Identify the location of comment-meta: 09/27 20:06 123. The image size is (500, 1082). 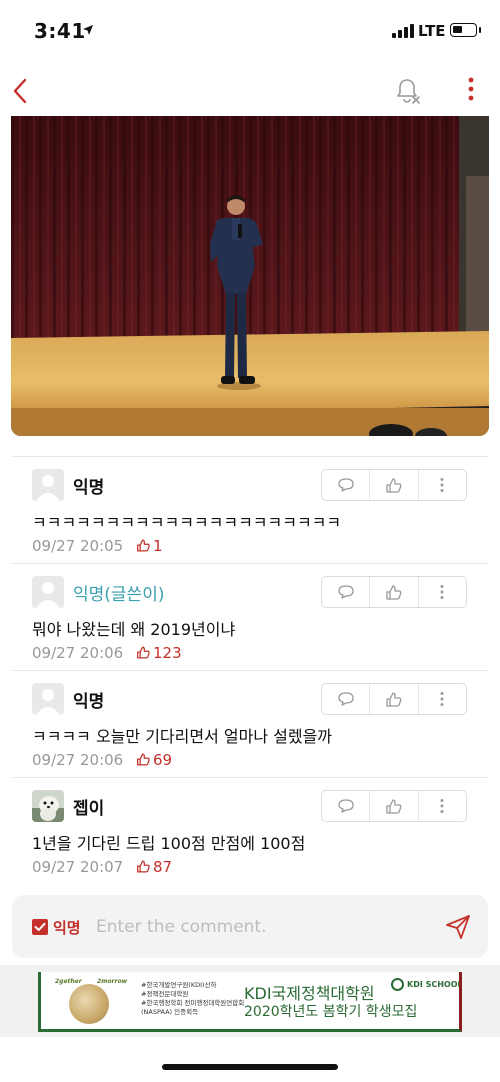
(107, 653).